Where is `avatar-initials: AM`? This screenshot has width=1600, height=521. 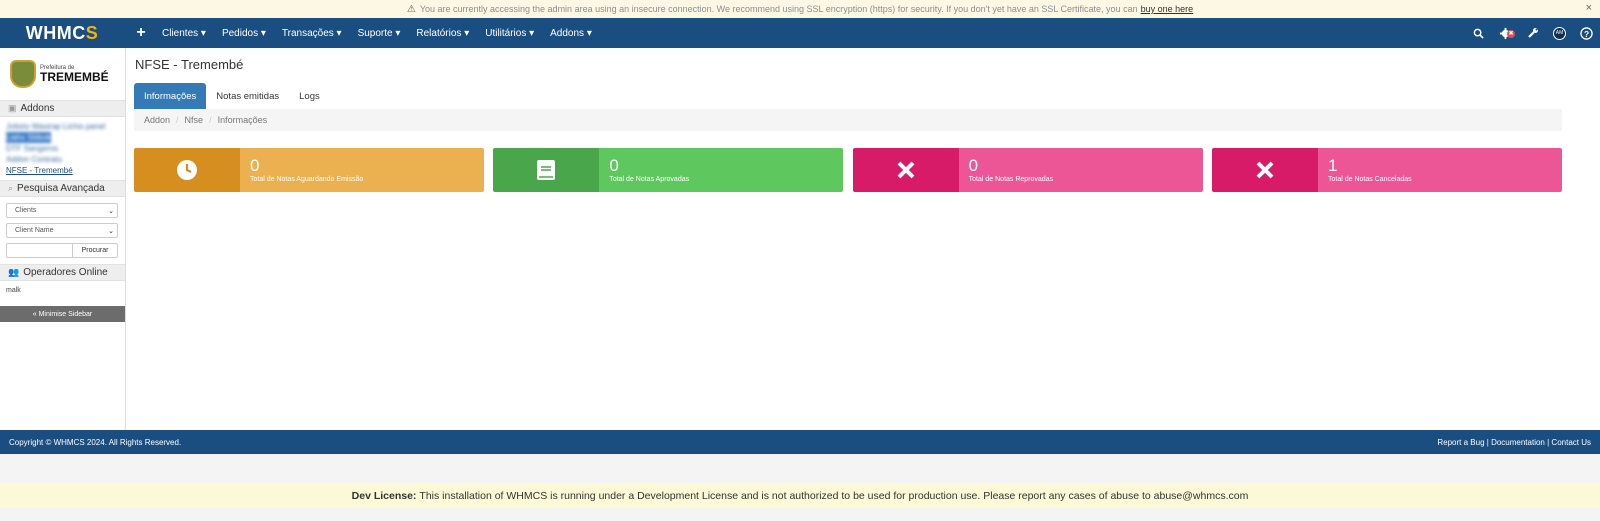 avatar-initials: AM is located at coordinates (1559, 33).